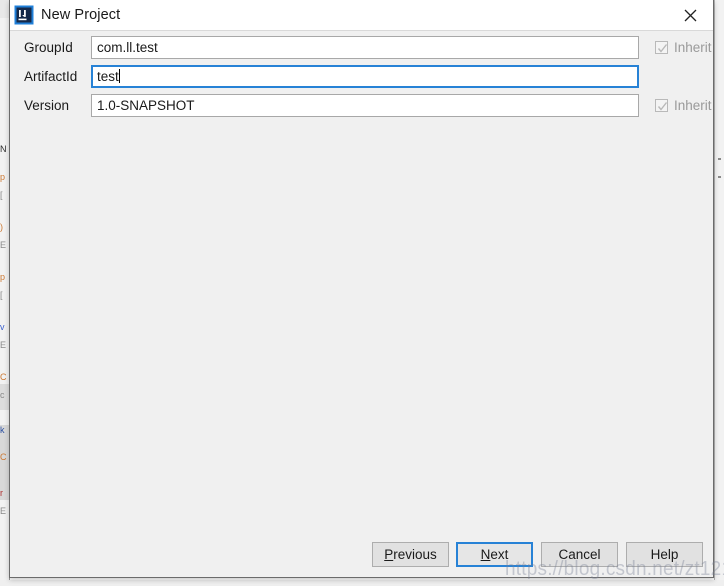 The width and height of the screenshot is (724, 586). Describe the element at coordinates (693, 47) in the screenshot. I see `groupid-inherit-label: Inherit` at that location.